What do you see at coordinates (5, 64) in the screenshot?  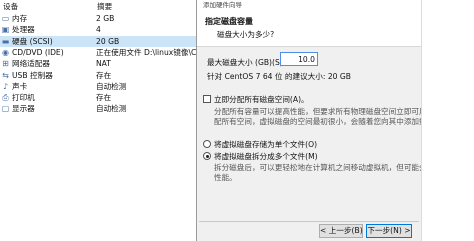 I see `network-adapter-icon: ⊞` at bounding box center [5, 64].